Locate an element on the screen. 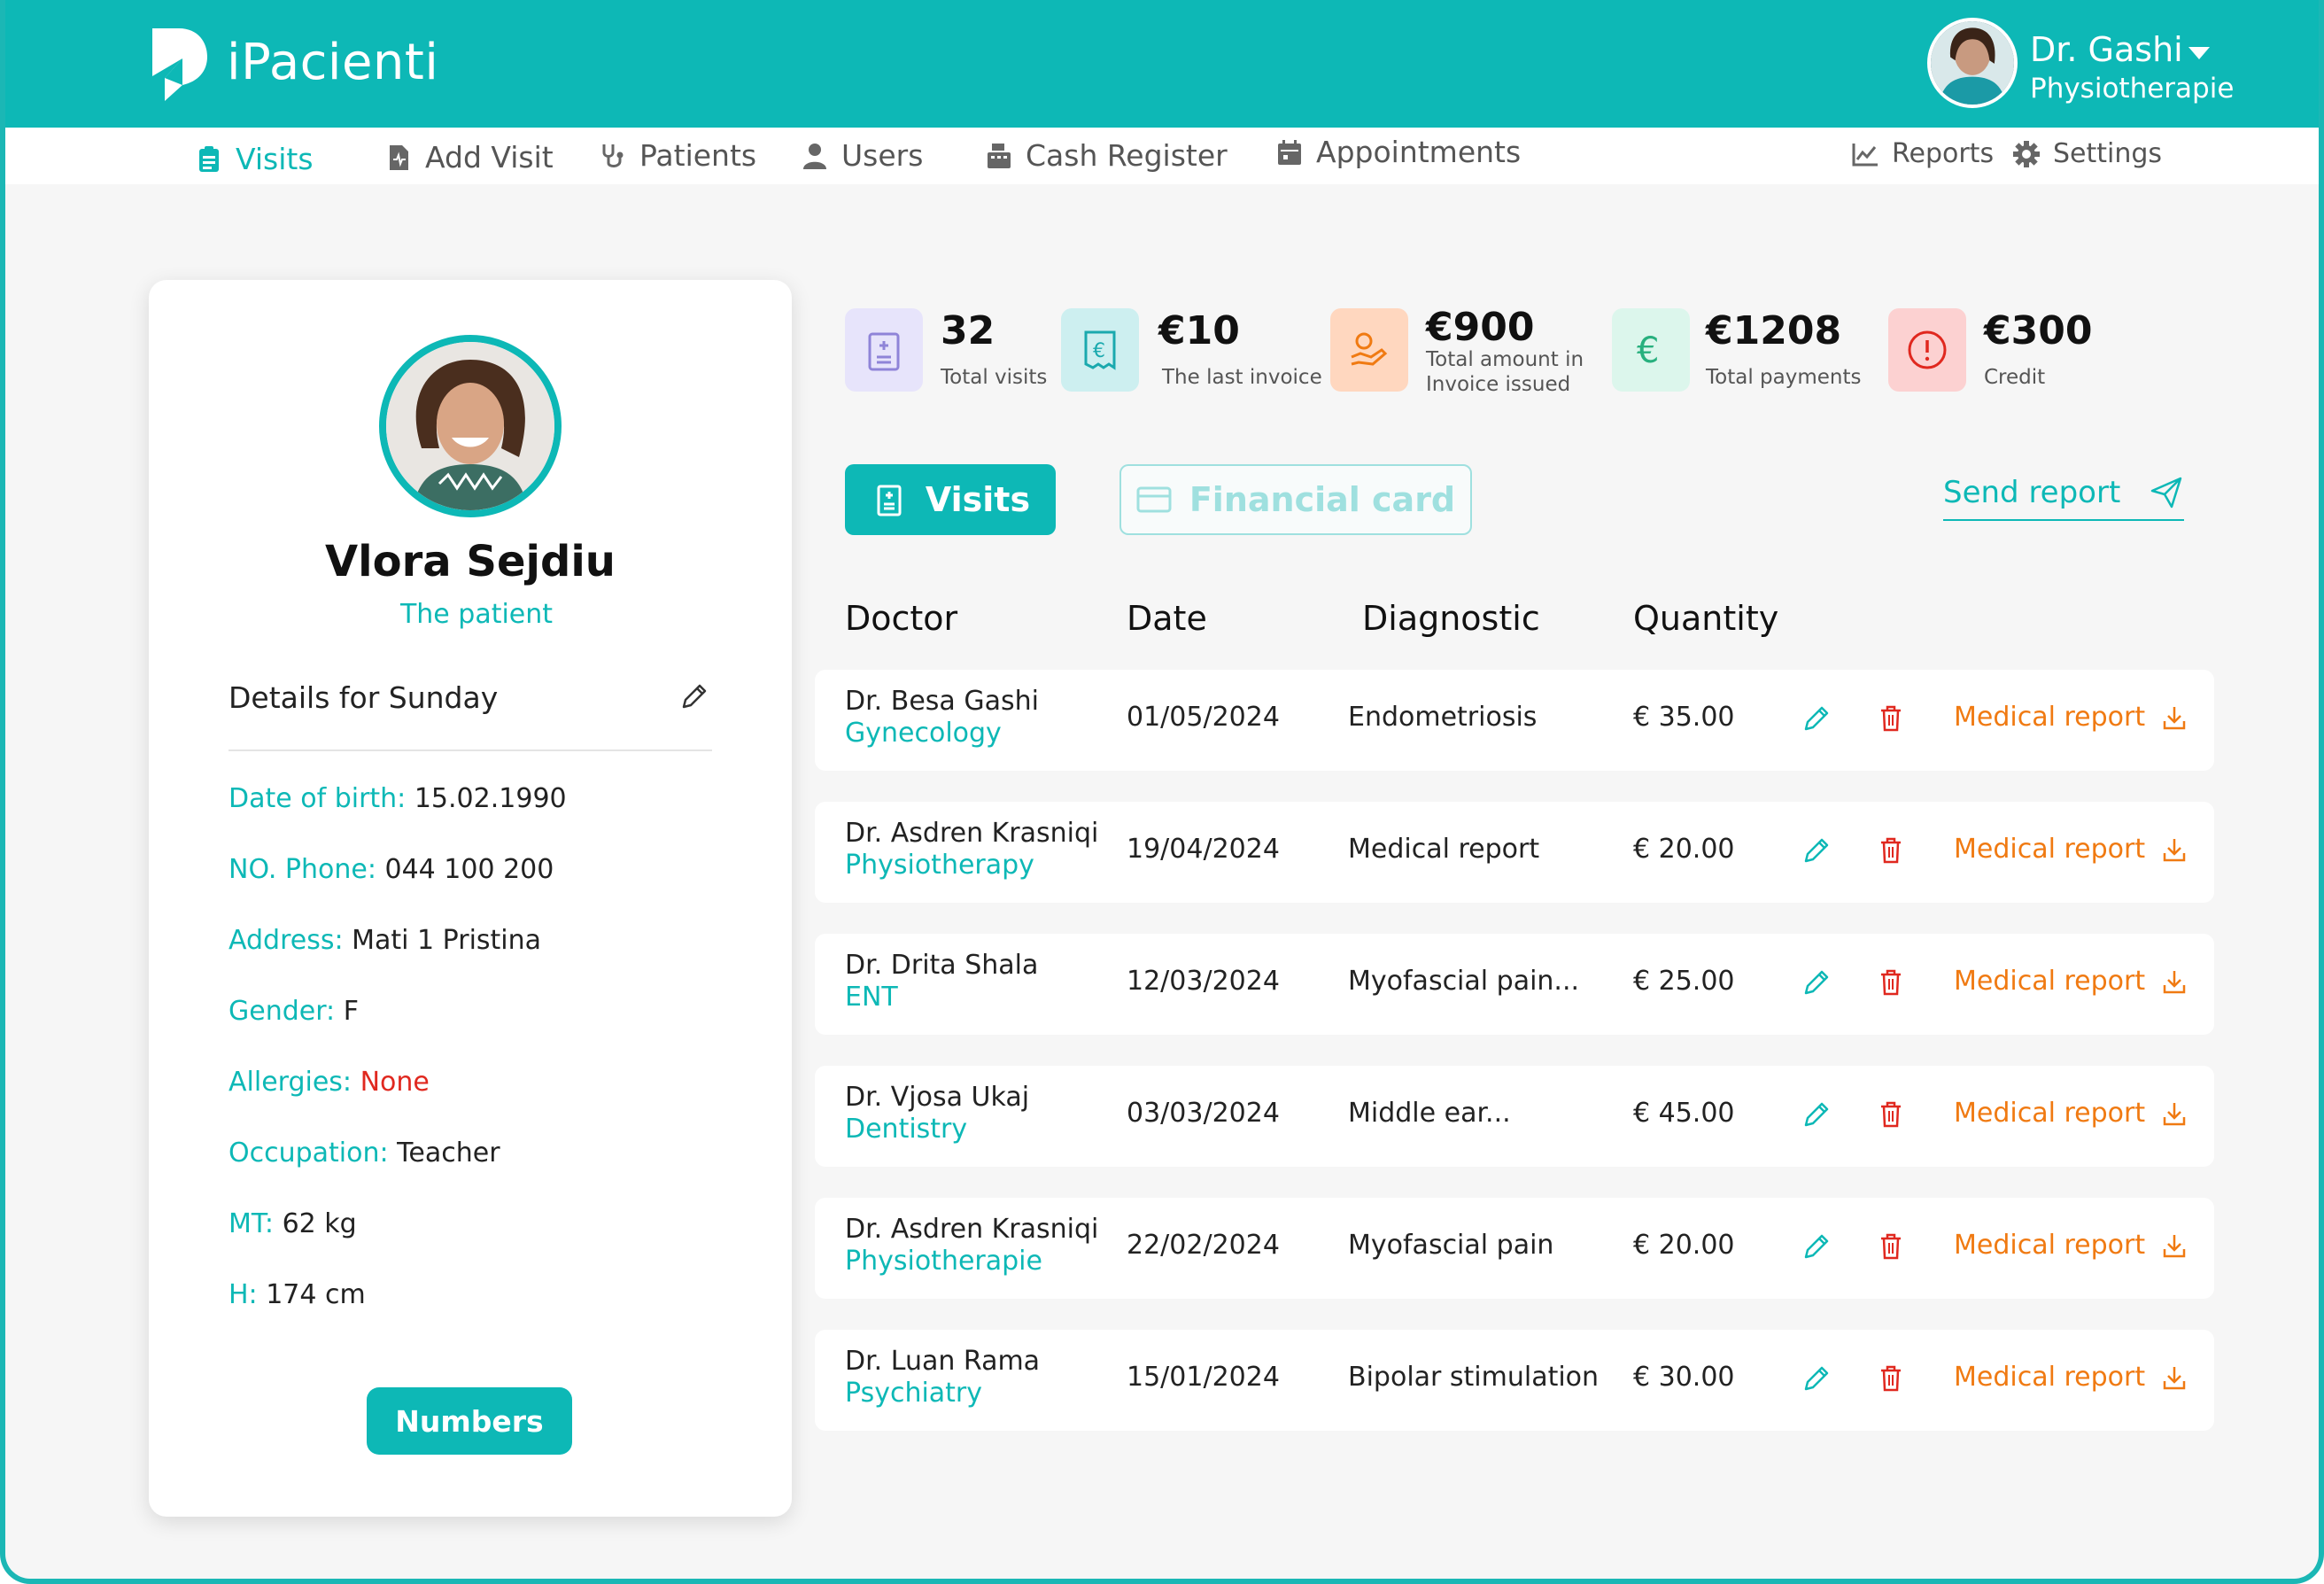 The height and width of the screenshot is (1584, 2324). row-specialty: Physiotherapy is located at coordinates (939, 866).